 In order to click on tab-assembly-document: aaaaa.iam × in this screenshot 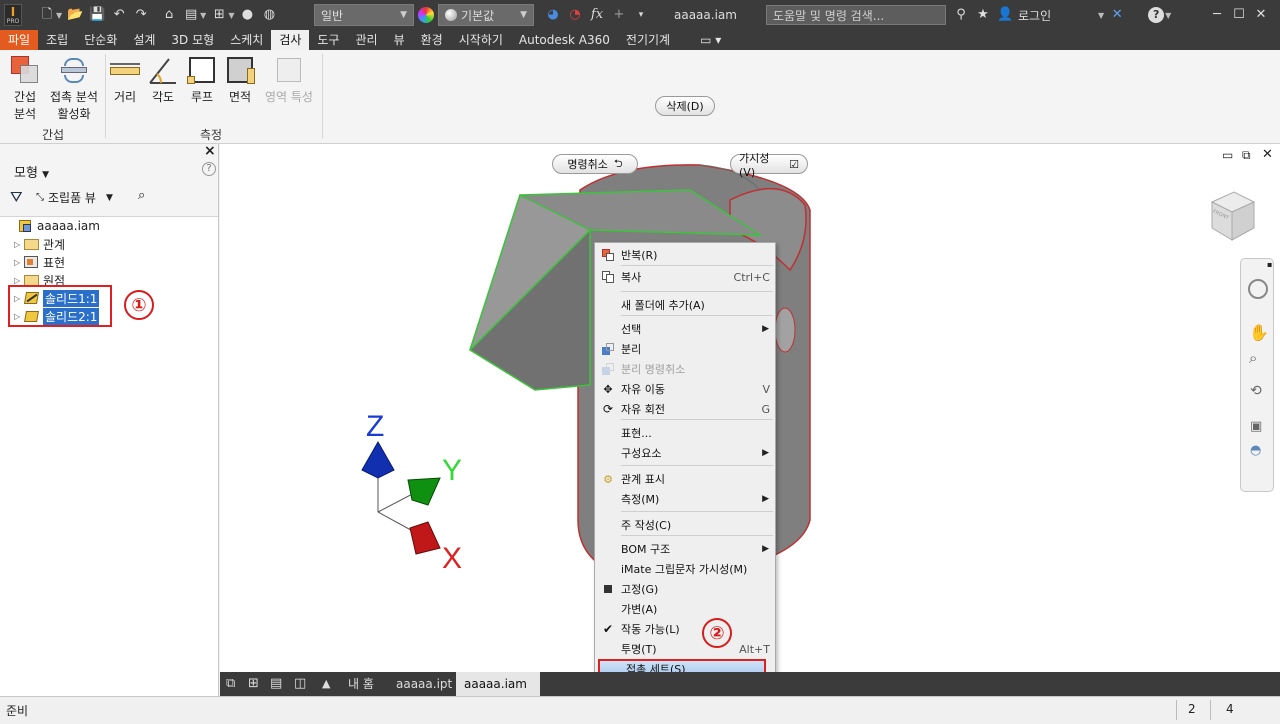, I will do `click(498, 693)`.